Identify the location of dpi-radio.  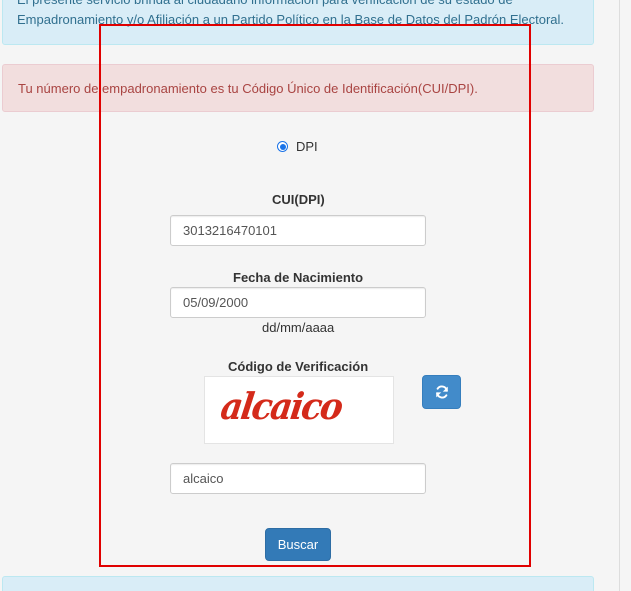
(282, 146).